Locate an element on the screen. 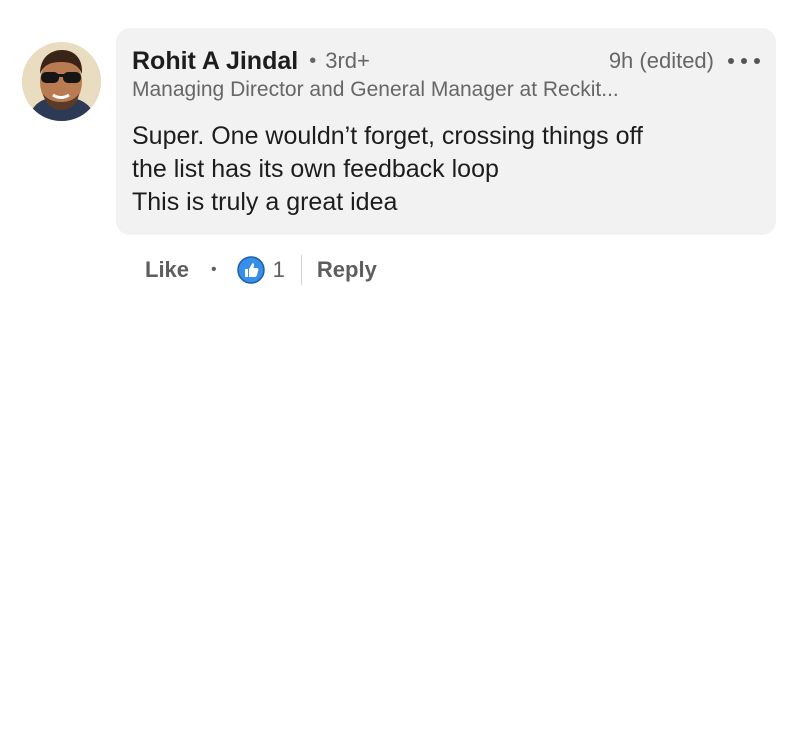 The image size is (800, 749). avatar is located at coordinates (61, 81).